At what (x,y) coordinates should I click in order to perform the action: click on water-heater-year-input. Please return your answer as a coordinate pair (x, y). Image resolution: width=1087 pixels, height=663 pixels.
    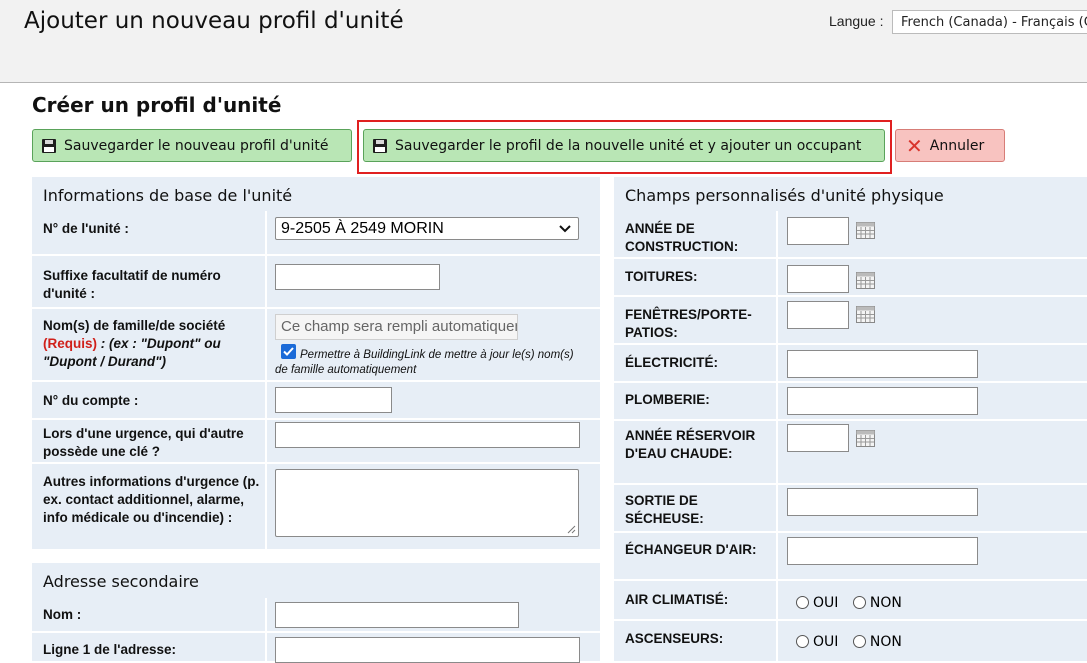
    Looking at the image, I should click on (818, 438).